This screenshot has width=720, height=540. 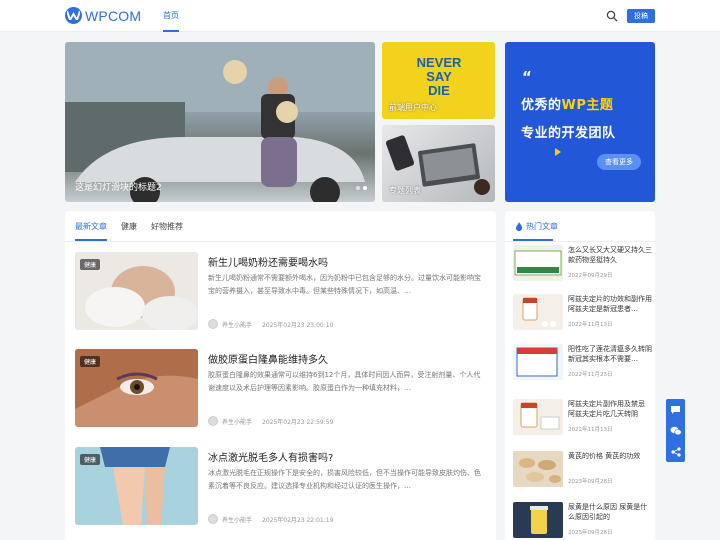 I want to click on wechat-button, so click(x=675, y=430).